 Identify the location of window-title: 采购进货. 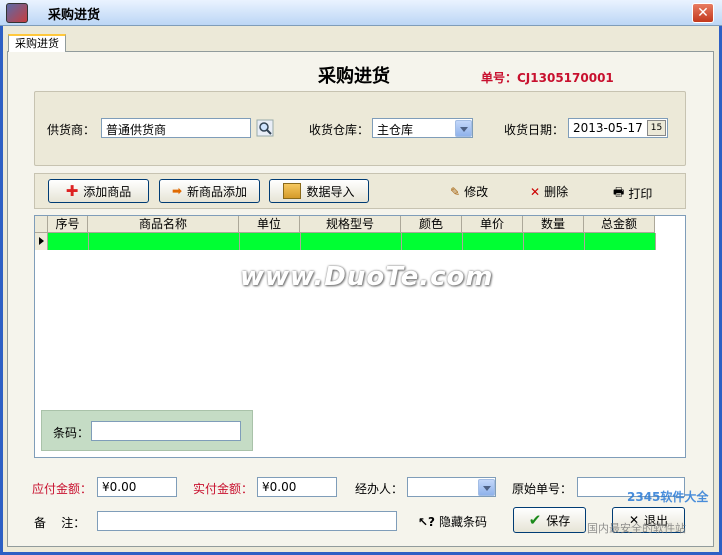
(74, 15).